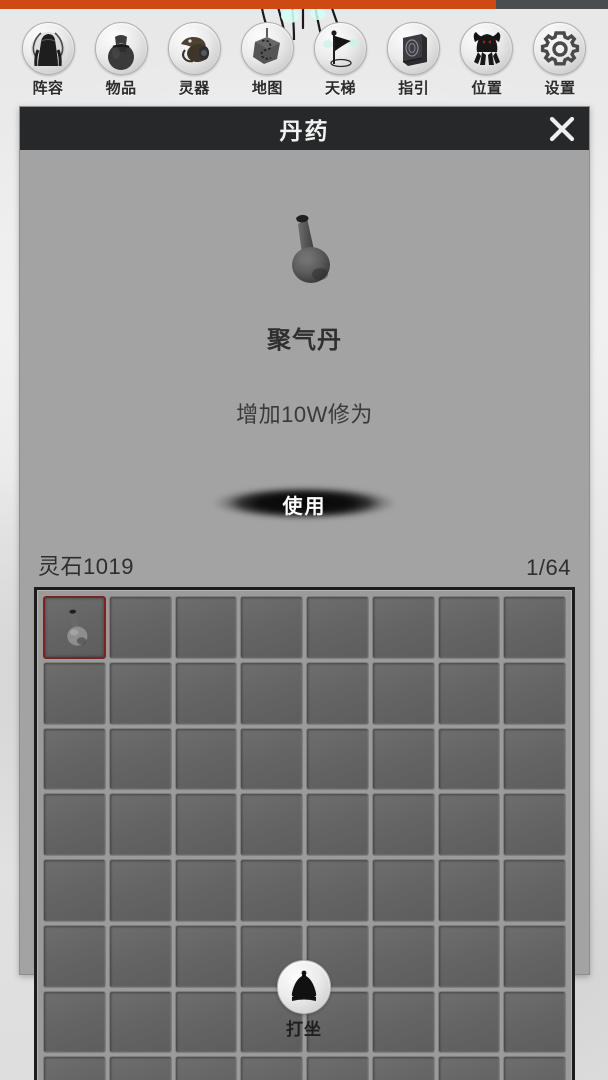 This screenshot has width=608, height=1080. I want to click on dialog-header: 丹药, so click(304, 128).